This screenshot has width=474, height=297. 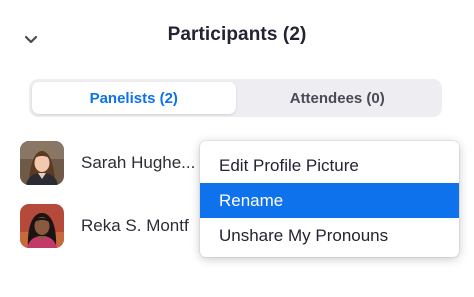 I want to click on participant-name: Reka S. Montf, so click(x=135, y=225).